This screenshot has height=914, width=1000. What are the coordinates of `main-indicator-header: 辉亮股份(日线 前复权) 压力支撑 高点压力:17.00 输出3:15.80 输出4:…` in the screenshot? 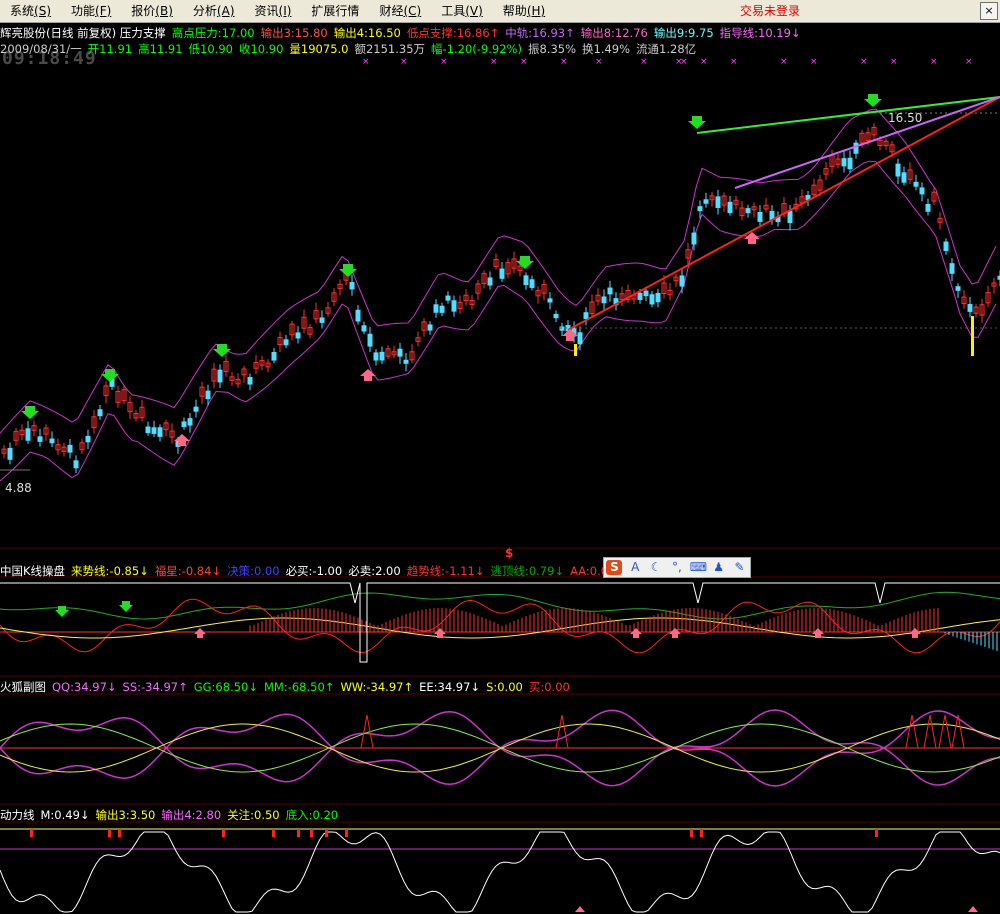 It's located at (403, 33).